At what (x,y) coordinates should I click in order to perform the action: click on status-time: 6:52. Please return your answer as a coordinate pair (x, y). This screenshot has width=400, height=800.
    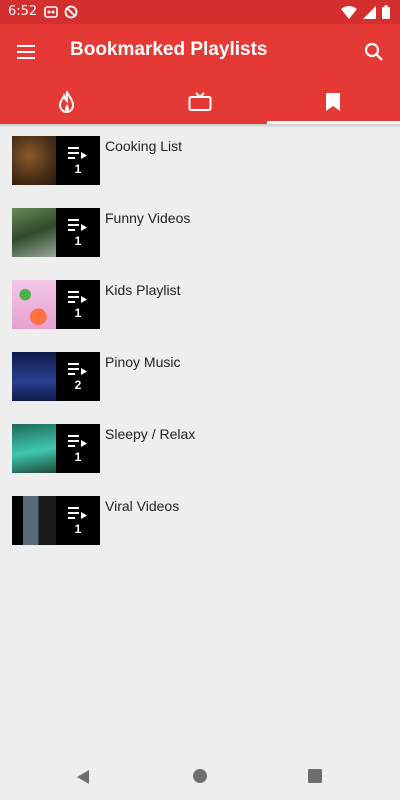
    Looking at the image, I should click on (23, 11).